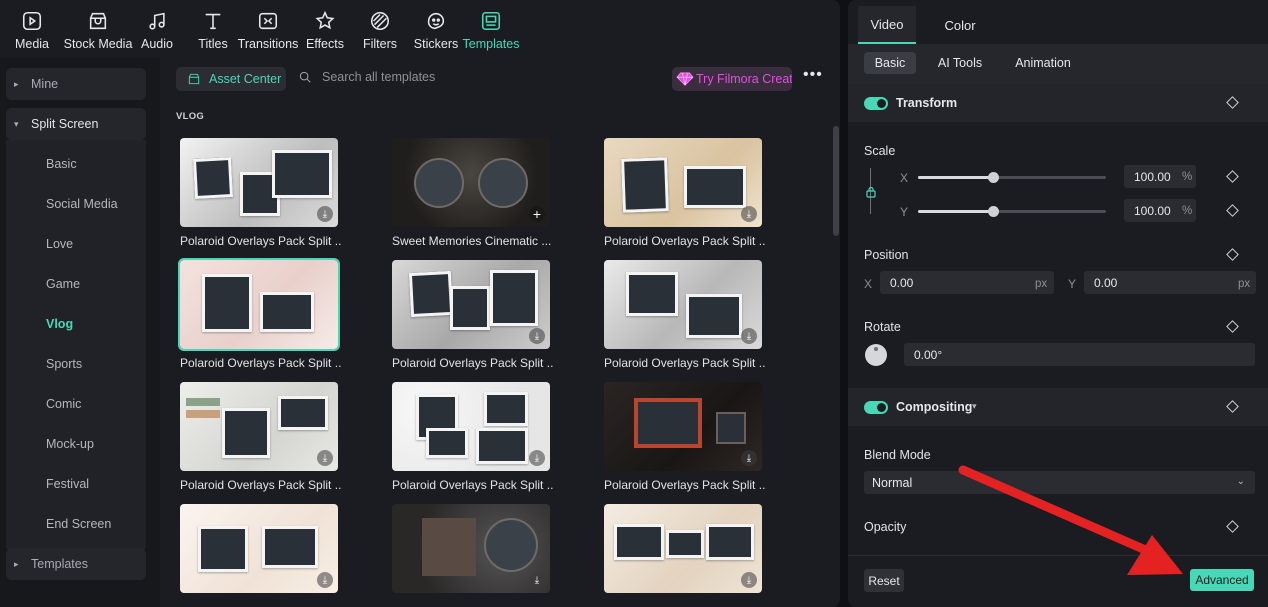  Describe the element at coordinates (380, 21) in the screenshot. I see `filters-icon` at that location.